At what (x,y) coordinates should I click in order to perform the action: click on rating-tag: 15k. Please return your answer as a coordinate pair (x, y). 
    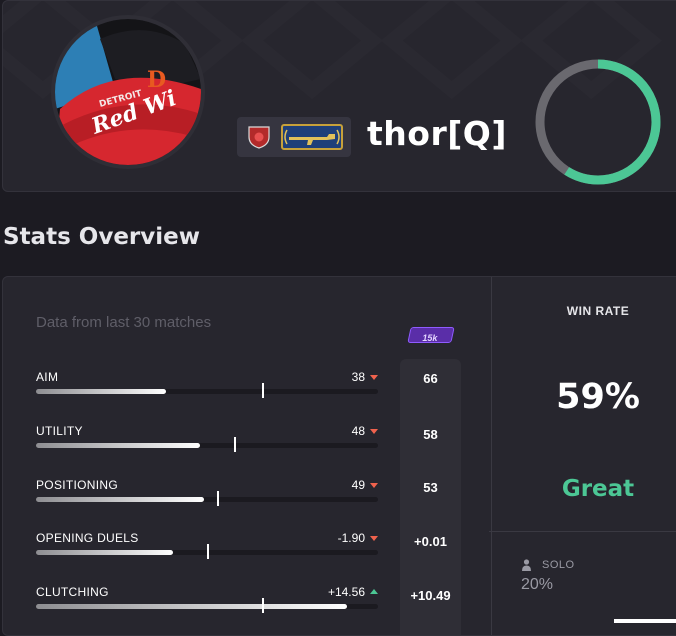
    Looking at the image, I should click on (431, 335).